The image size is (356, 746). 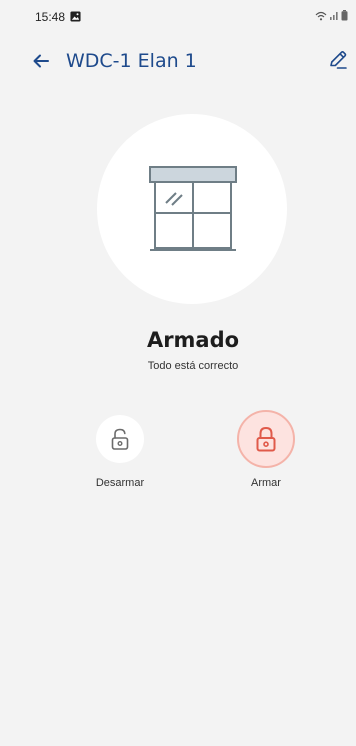 I want to click on arm-button, so click(x=266, y=439).